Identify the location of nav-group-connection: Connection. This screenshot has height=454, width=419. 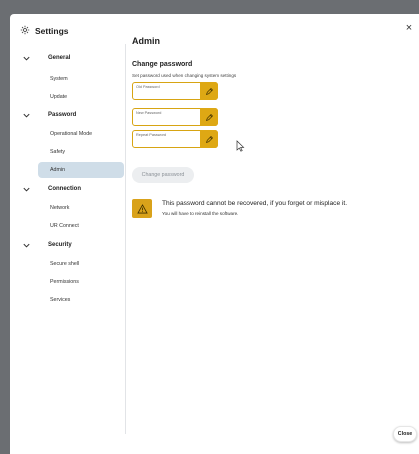
(51, 189).